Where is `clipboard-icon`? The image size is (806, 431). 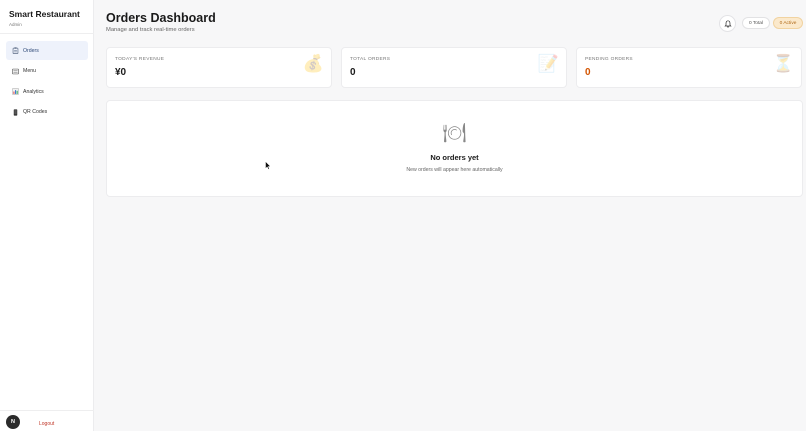 clipboard-icon is located at coordinates (15, 50).